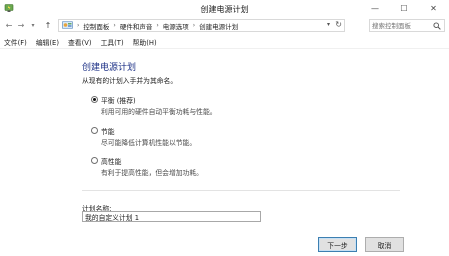 The image size is (449, 256). I want to click on title-bar: 创建电源计划 — ☐ ✕, so click(224, 8).